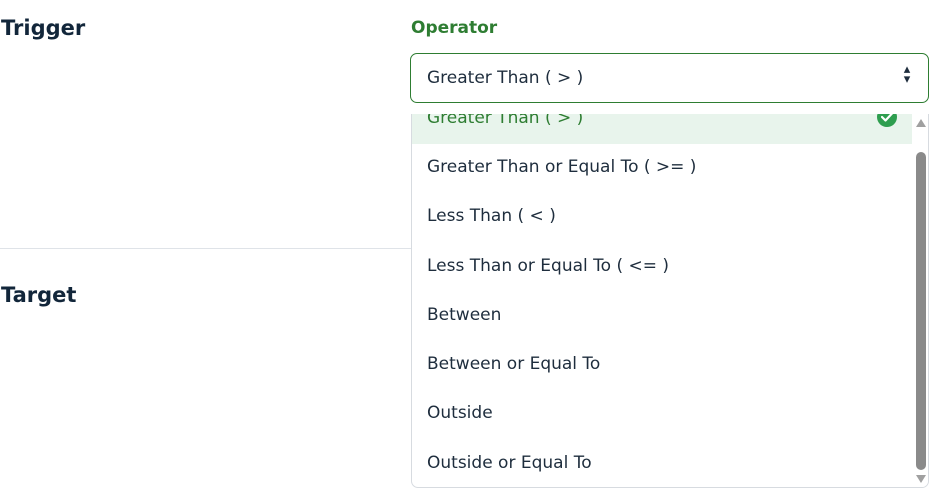  I want to click on option-greater-than-or-equal: Greater Than or Equal To ( >= ), so click(662, 168).